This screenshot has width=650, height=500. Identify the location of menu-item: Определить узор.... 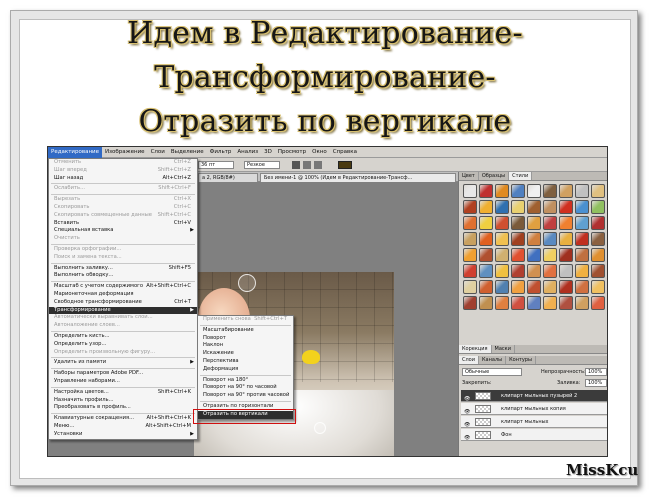
(123, 345).